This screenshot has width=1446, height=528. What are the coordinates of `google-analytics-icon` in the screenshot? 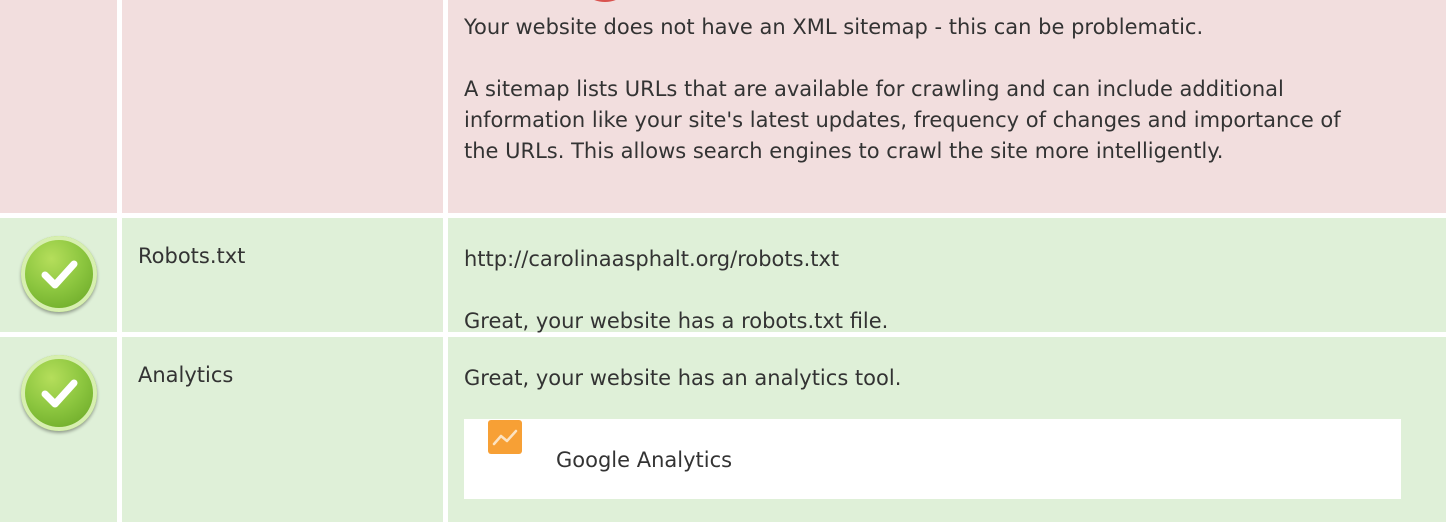 It's located at (505, 437).